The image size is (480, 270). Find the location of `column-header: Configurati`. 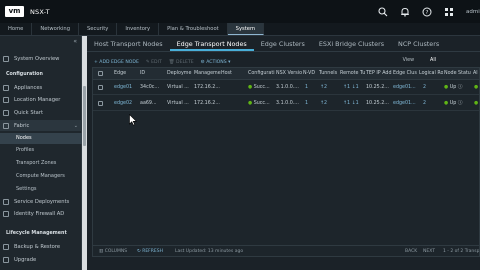

column-header: Configurati is located at coordinates (261, 74).